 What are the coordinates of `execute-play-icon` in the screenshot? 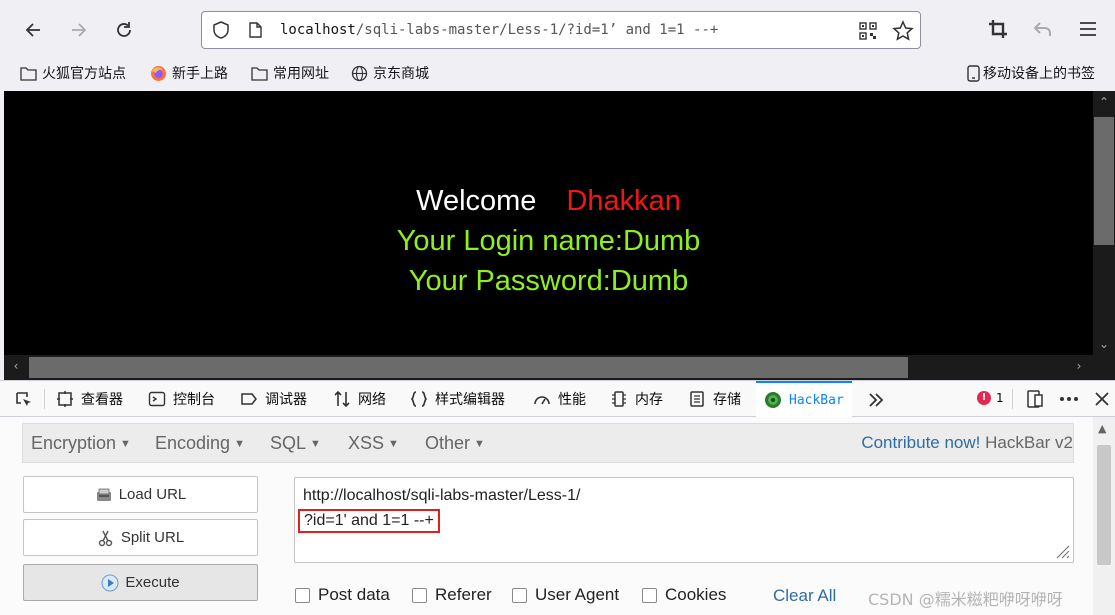 It's located at (110, 582).